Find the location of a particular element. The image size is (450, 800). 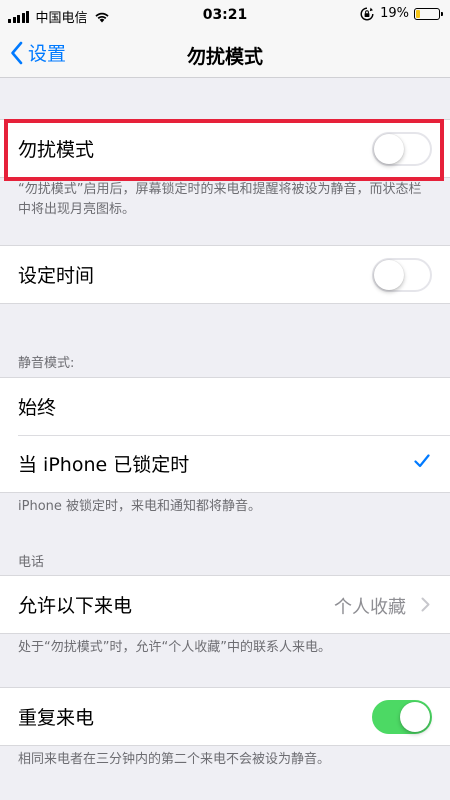

dnd-cell: 勿扰模式 is located at coordinates (225, 148).